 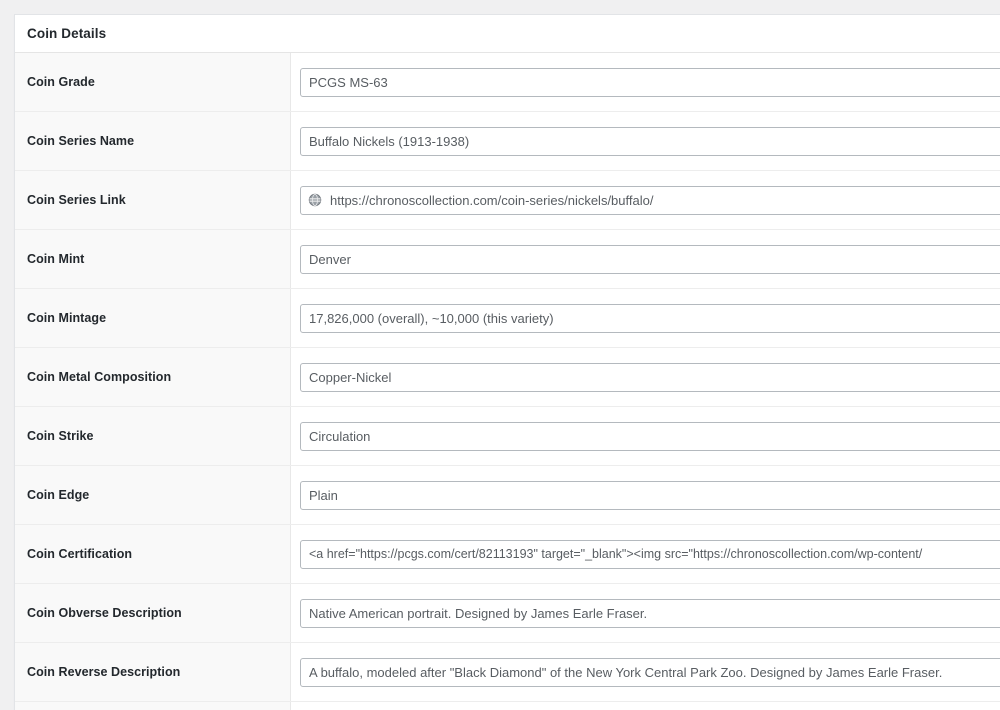 What do you see at coordinates (153, 82) in the screenshot?
I see `field-label-cell: Coin Grade` at bounding box center [153, 82].